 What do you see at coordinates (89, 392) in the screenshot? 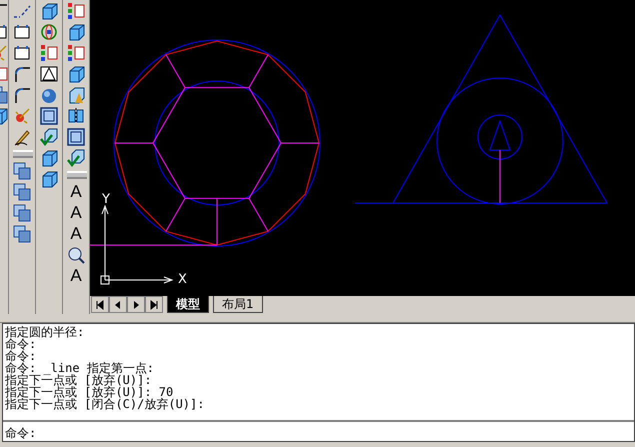
I see `command-history-line: 指定下一点或 [放弃(U)]: 70` at bounding box center [89, 392].